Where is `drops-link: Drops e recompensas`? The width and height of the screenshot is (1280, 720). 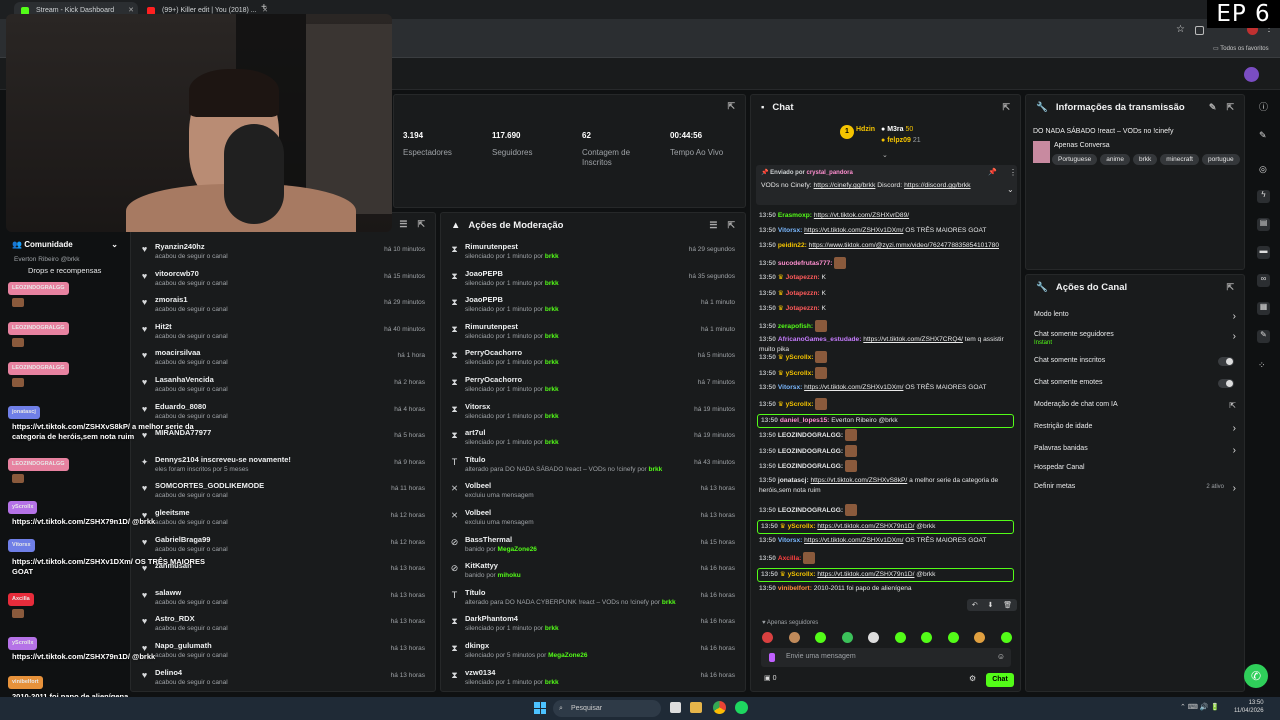 drops-link: Drops e recompensas is located at coordinates (64, 270).